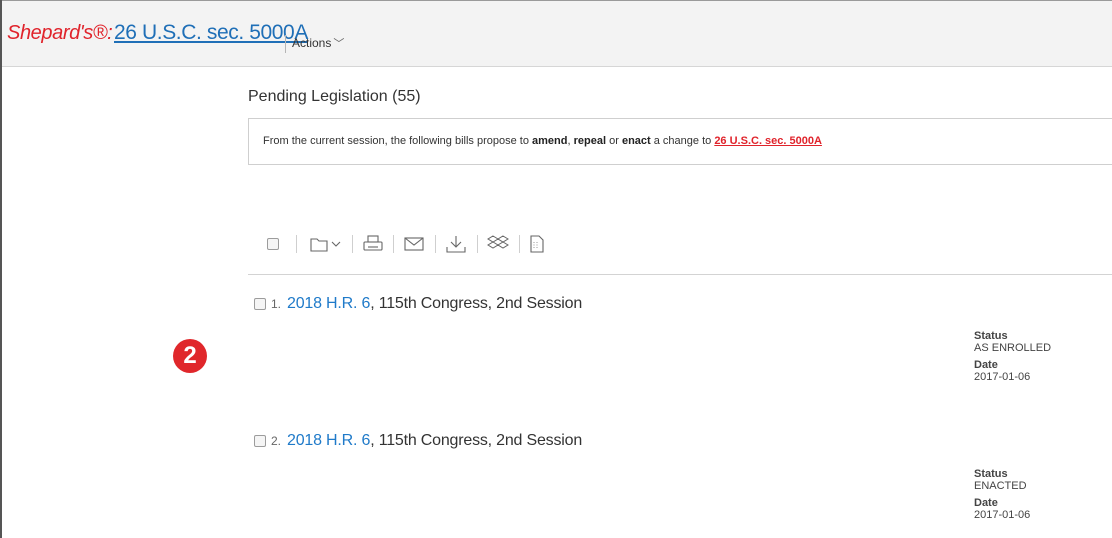 The height and width of the screenshot is (538, 1112). I want to click on section-title: Pending Legislation (55), so click(334, 96).